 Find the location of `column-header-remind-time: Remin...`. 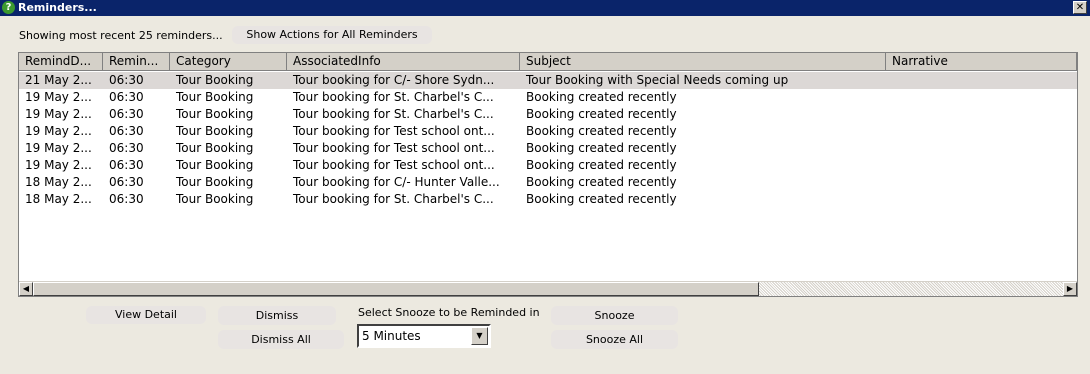

column-header-remind-time: Remin... is located at coordinates (136, 62).